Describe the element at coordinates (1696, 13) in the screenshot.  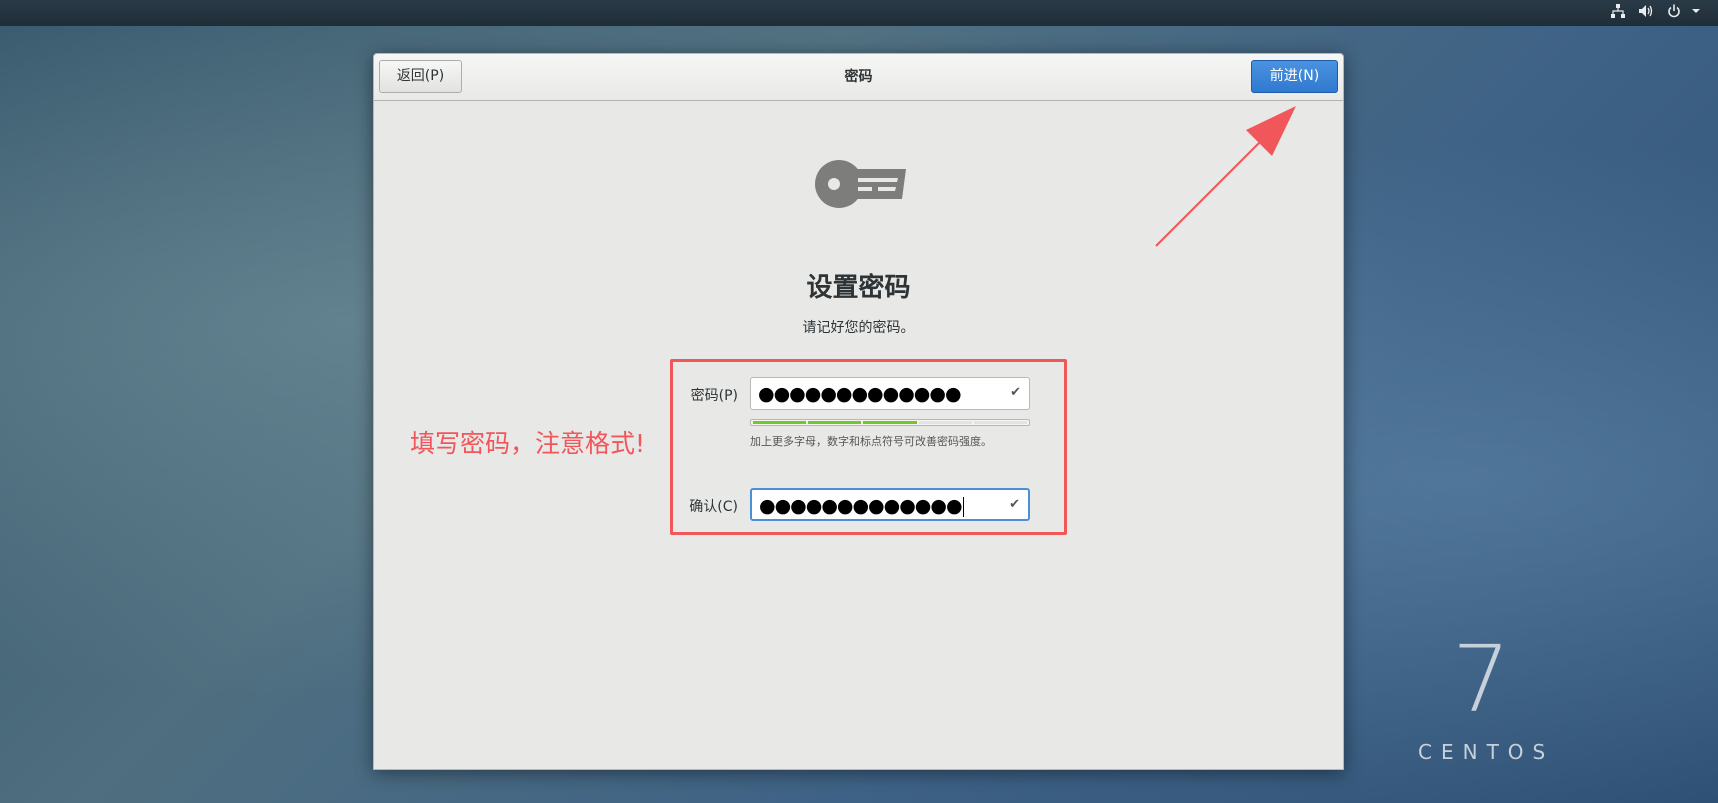
I see `chevron-down-icon` at that location.